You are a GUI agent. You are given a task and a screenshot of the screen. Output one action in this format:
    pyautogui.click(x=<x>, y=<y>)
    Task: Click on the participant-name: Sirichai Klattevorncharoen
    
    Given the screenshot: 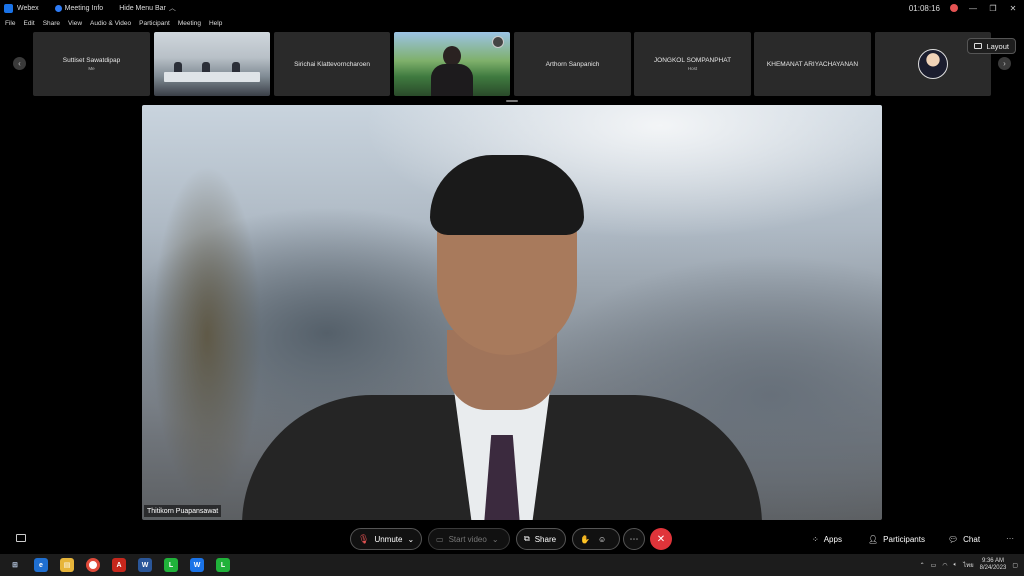 What is the action you would take?
    pyautogui.click(x=332, y=64)
    